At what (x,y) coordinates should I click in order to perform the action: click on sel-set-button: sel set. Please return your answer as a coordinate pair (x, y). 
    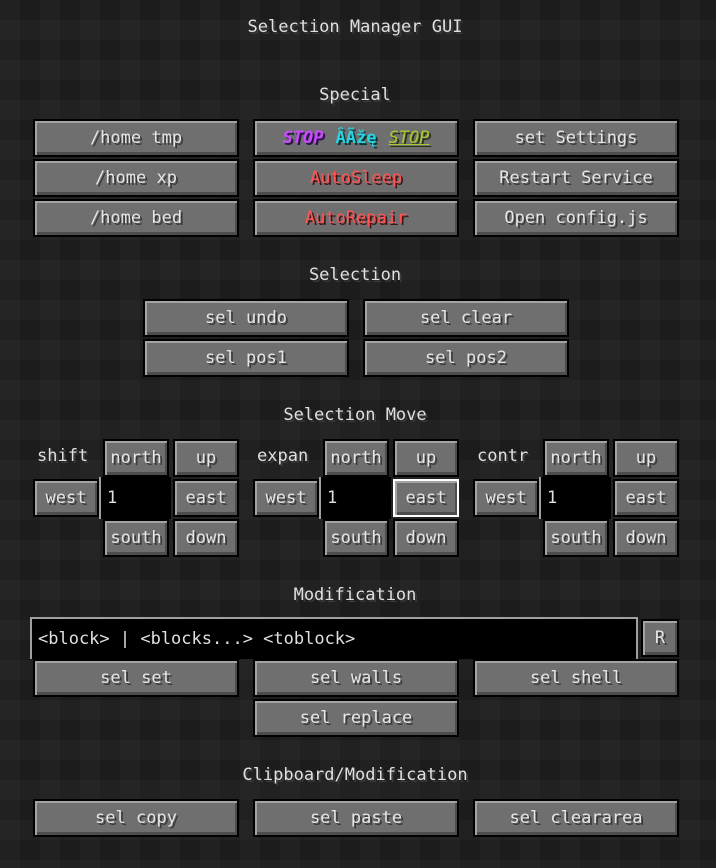
    Looking at the image, I should click on (136, 678).